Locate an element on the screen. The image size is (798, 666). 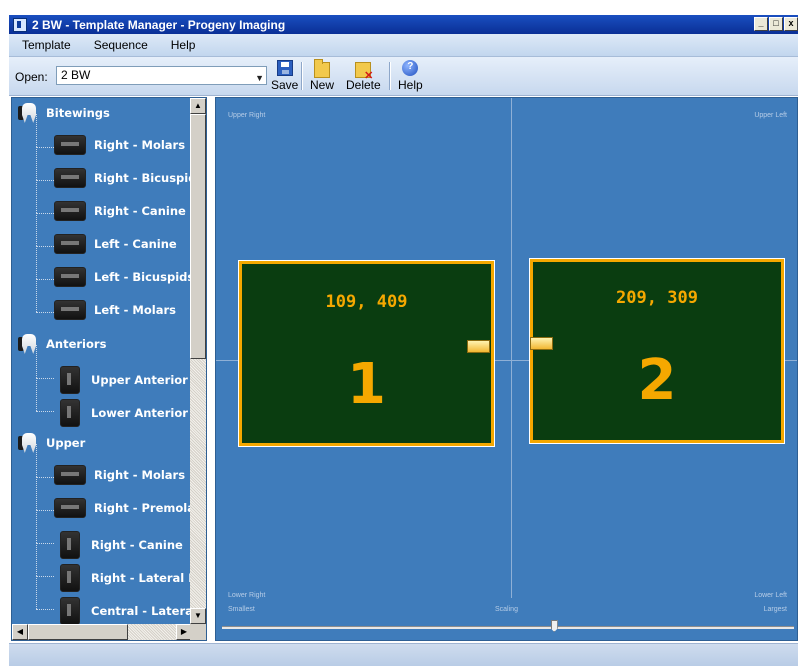
tree-horizontal-scrollbar: ◀ ▶ is located at coordinates (102, 632).